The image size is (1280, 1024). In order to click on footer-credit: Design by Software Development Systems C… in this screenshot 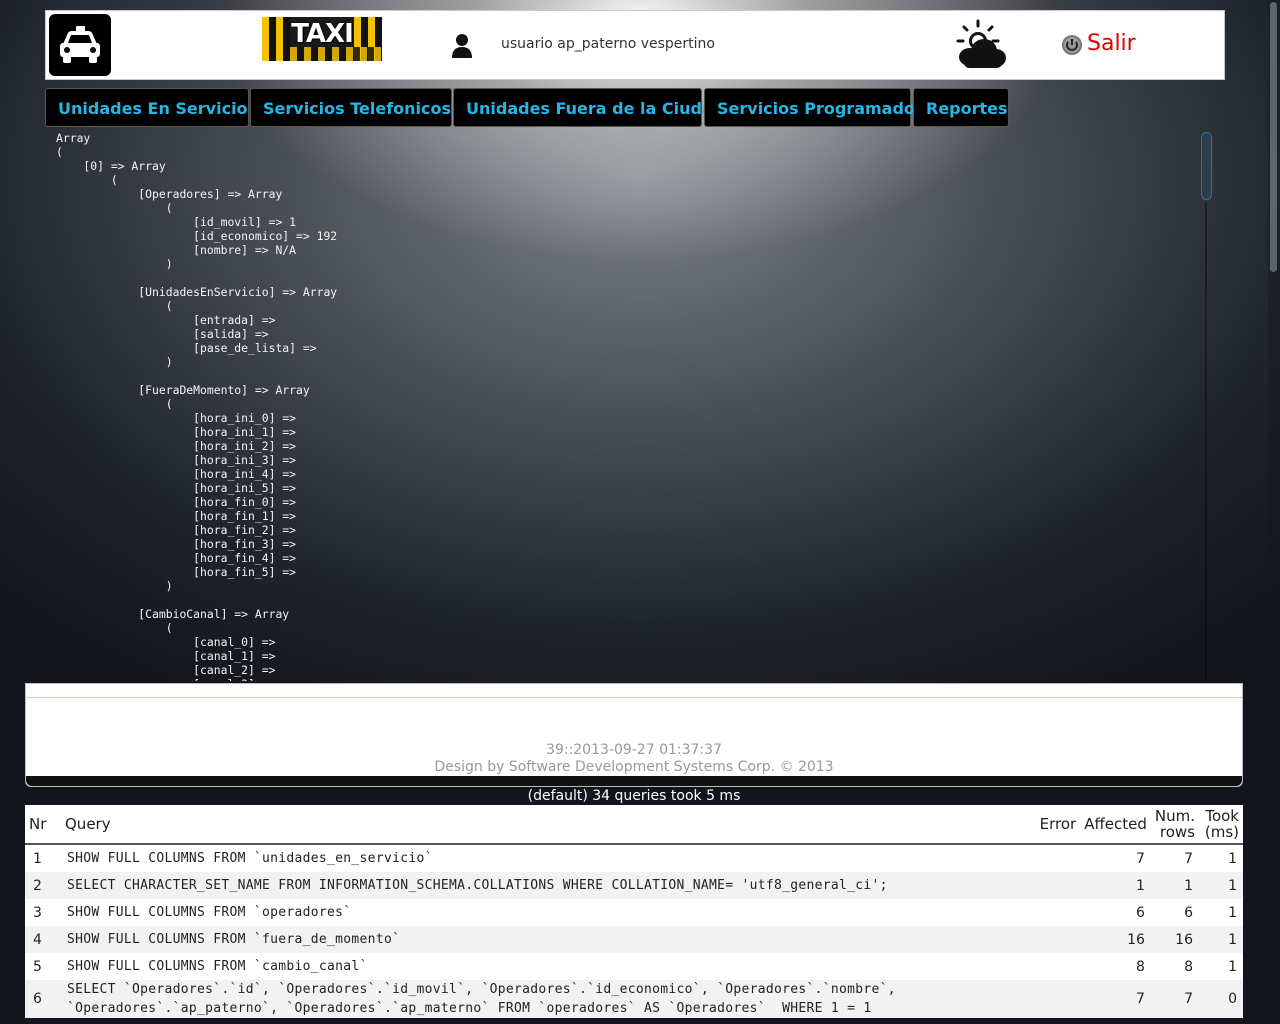, I will do `click(634, 767)`.